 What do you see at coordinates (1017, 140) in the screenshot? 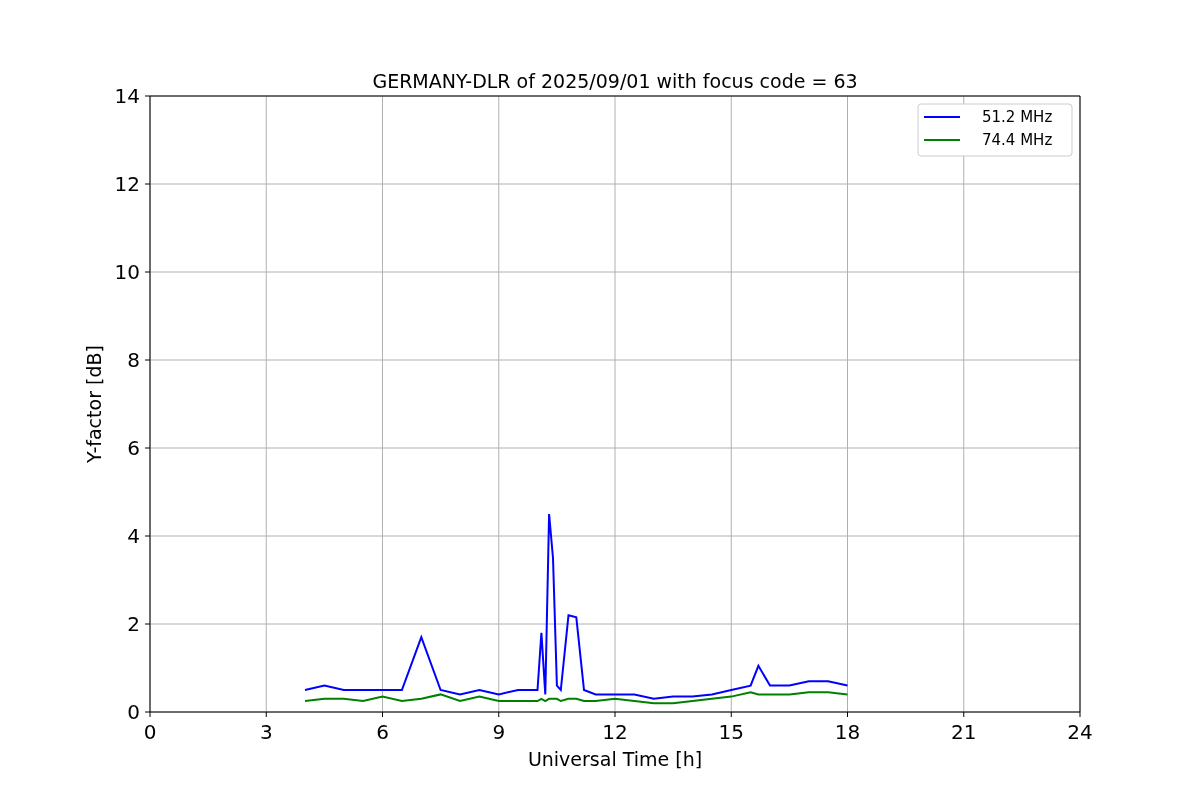
I see `legend-label: 74.4 MHz` at bounding box center [1017, 140].